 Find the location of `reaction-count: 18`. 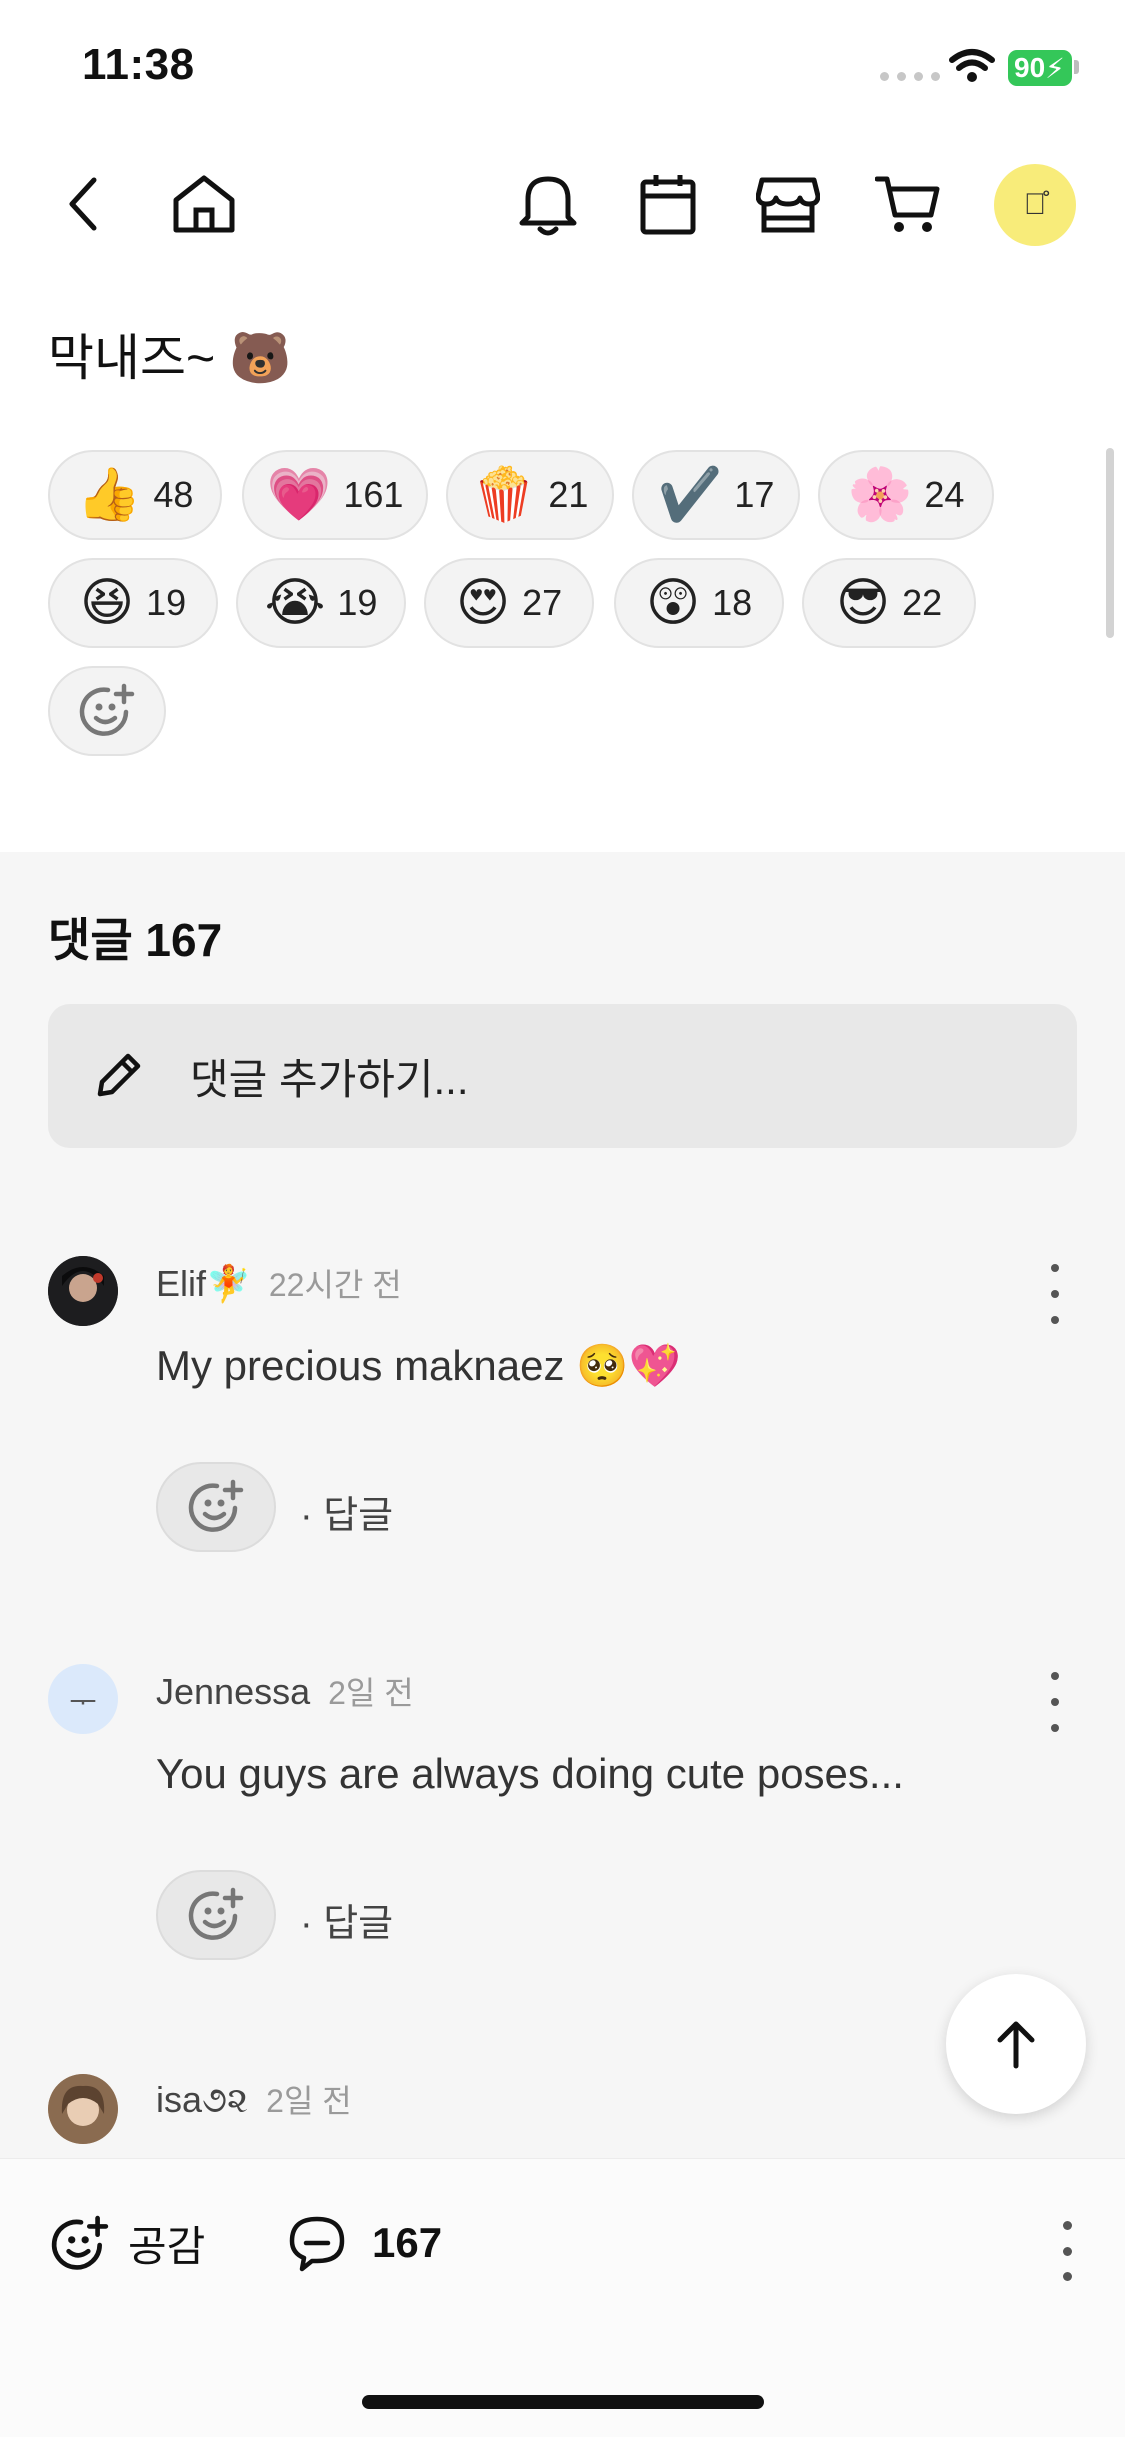

reaction-count: 18 is located at coordinates (732, 602).